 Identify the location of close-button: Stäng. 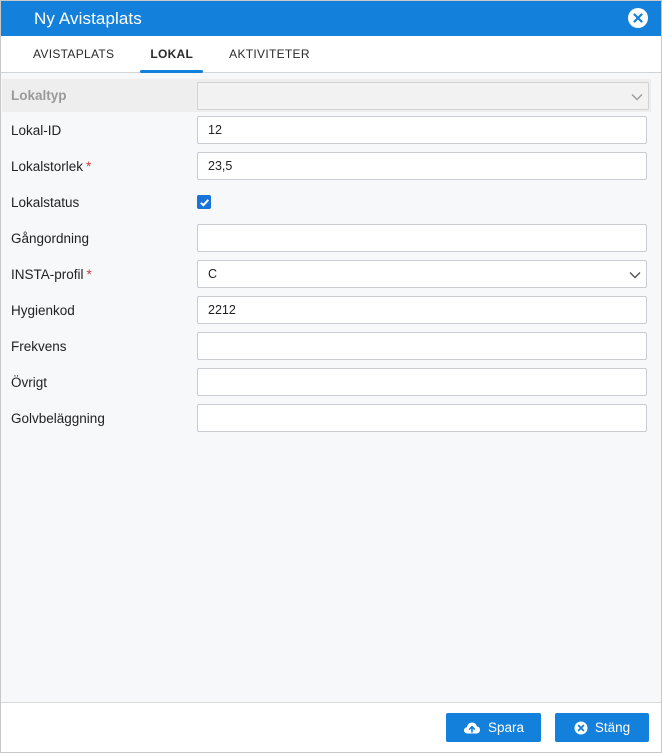
(602, 727).